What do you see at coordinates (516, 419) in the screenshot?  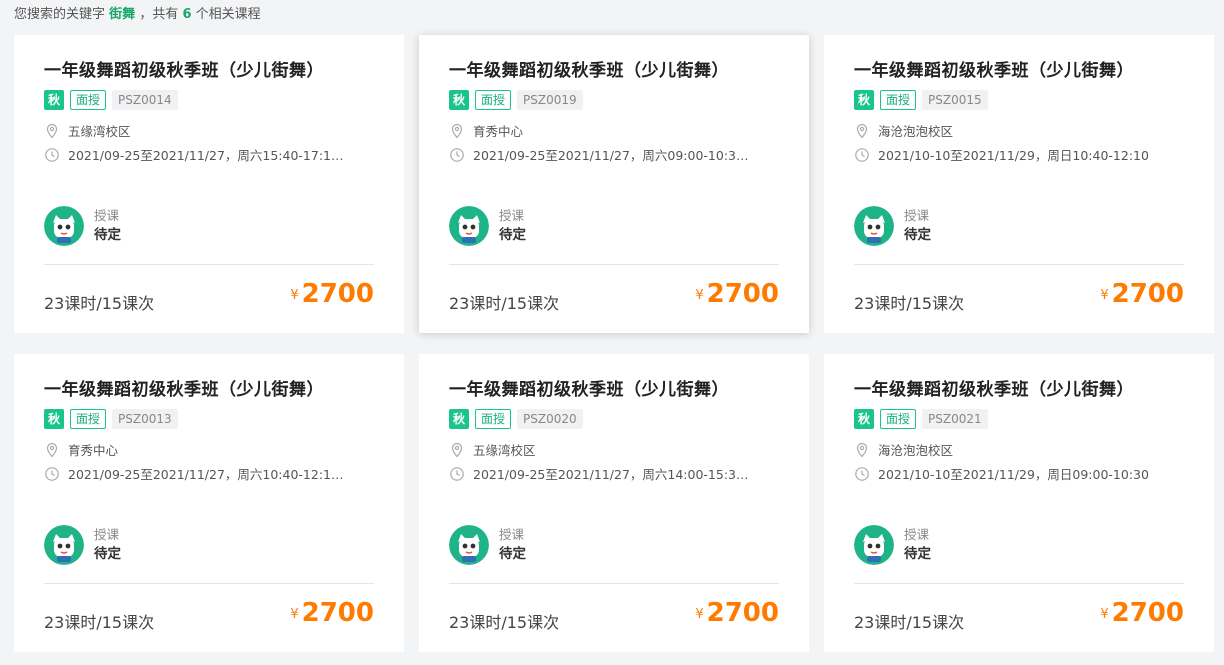 I see `course-tags: 秋 面授 PSZ0020` at bounding box center [516, 419].